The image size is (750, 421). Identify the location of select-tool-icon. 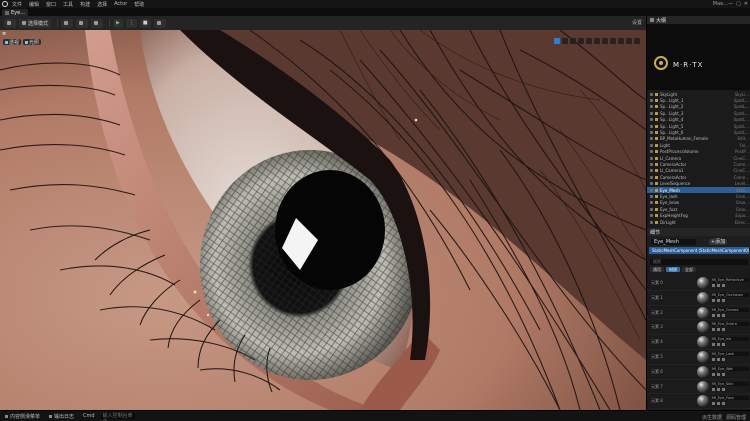
(557, 41).